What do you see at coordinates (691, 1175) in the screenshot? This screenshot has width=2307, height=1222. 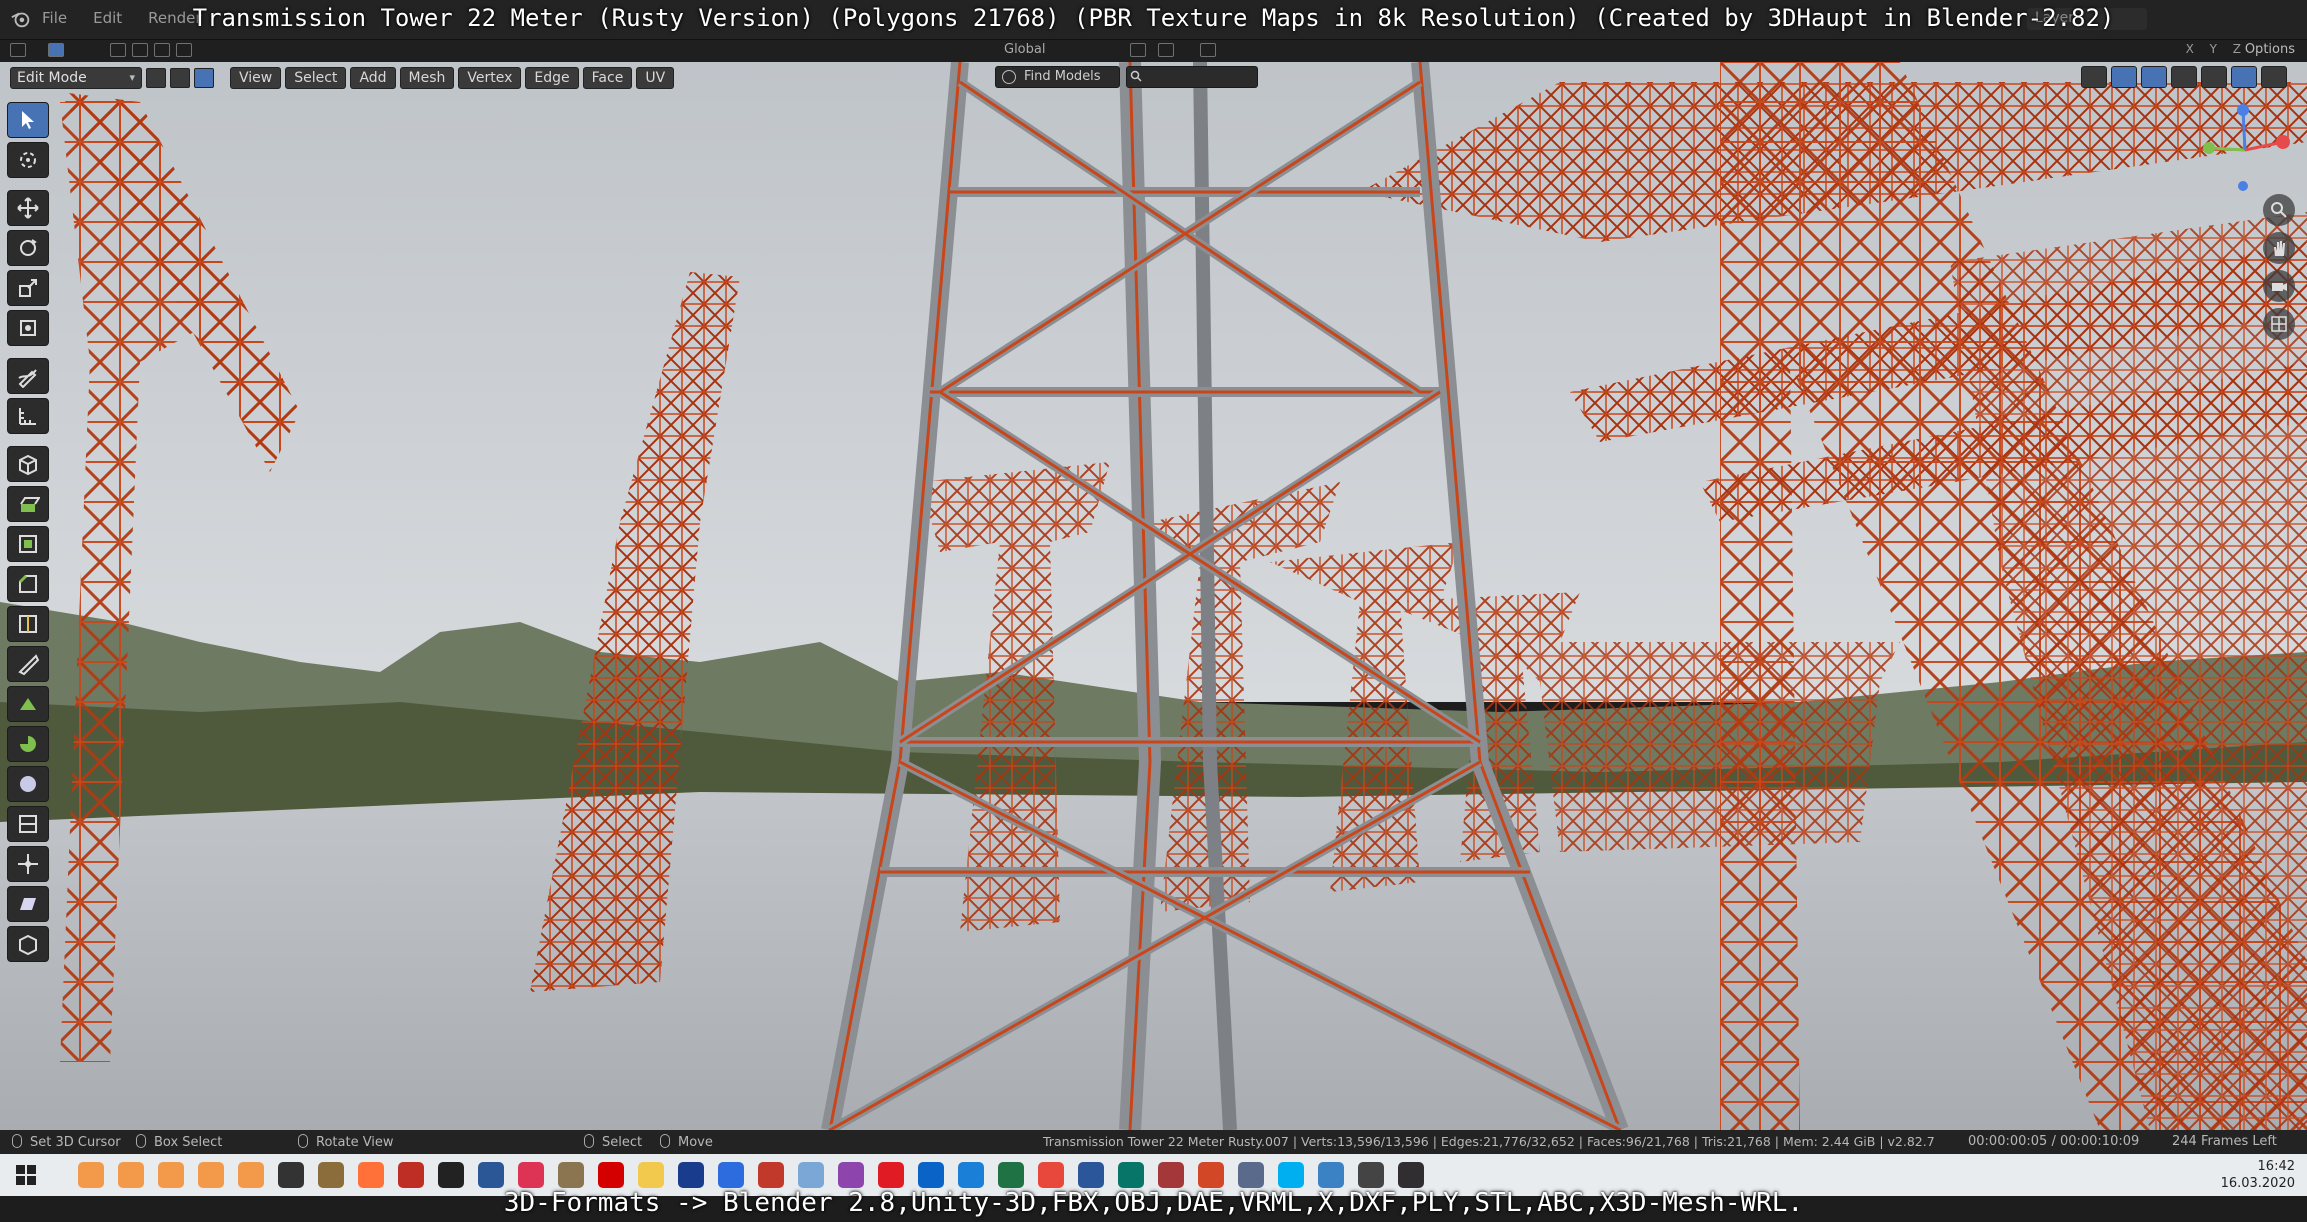 I see `xnview-icon` at bounding box center [691, 1175].